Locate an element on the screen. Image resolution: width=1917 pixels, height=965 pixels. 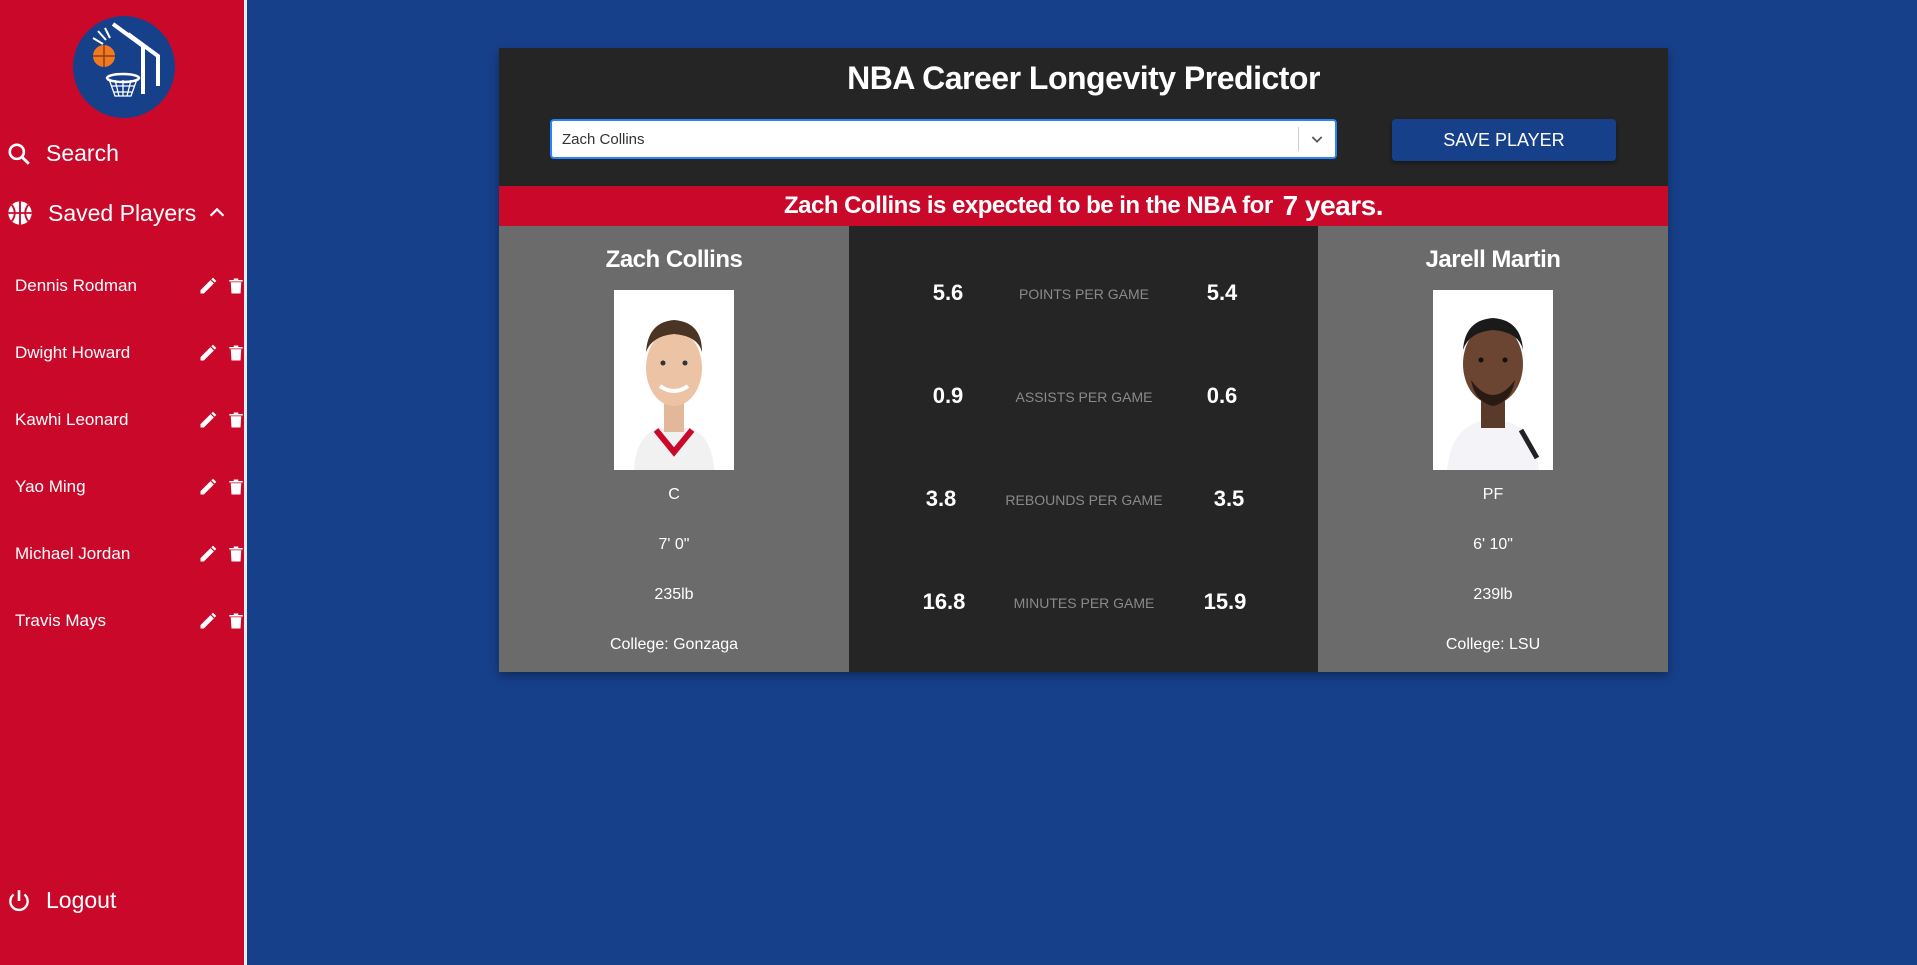
basketball-icon is located at coordinates (20, 213).